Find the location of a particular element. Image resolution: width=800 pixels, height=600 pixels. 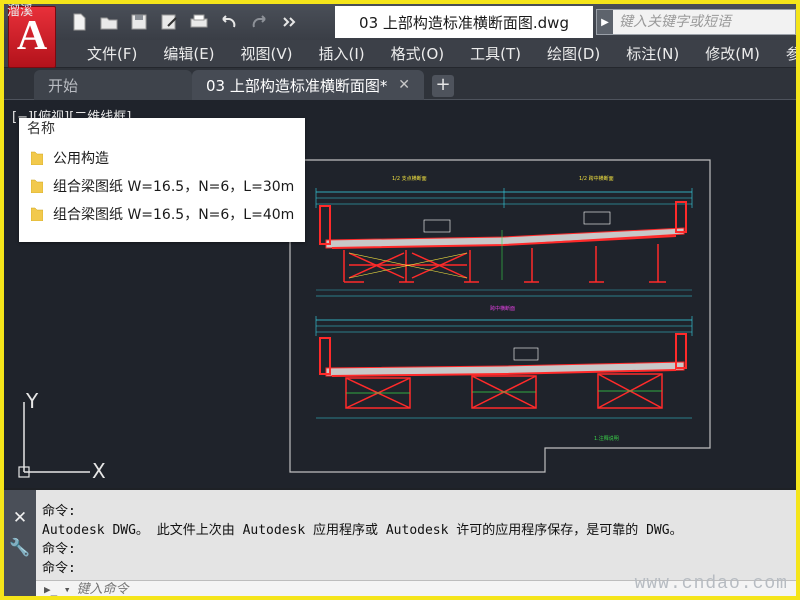

menu-file: 文件(F) is located at coordinates (112, 53).